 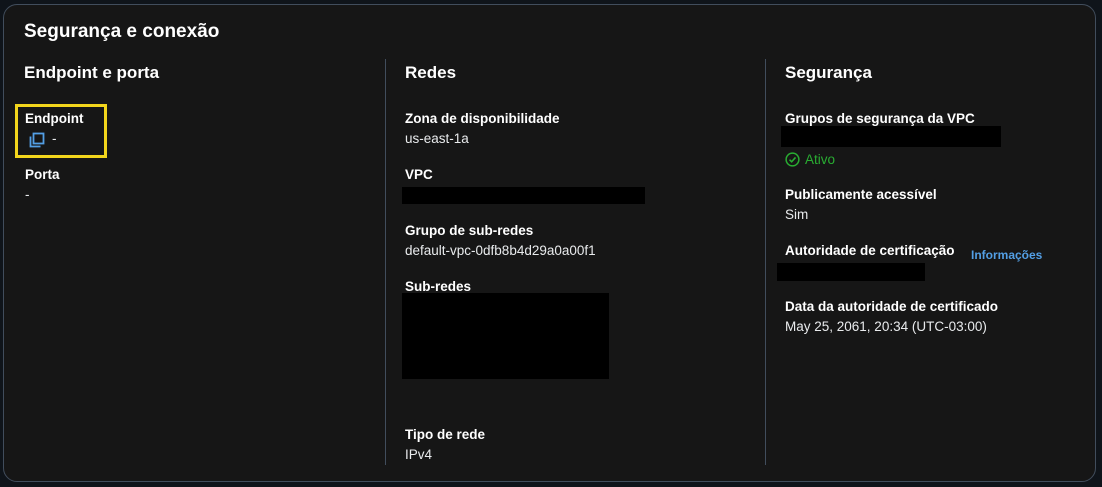 What do you see at coordinates (892, 306) in the screenshot?
I see `ca-date-label: Data da autoridade de certificado` at bounding box center [892, 306].